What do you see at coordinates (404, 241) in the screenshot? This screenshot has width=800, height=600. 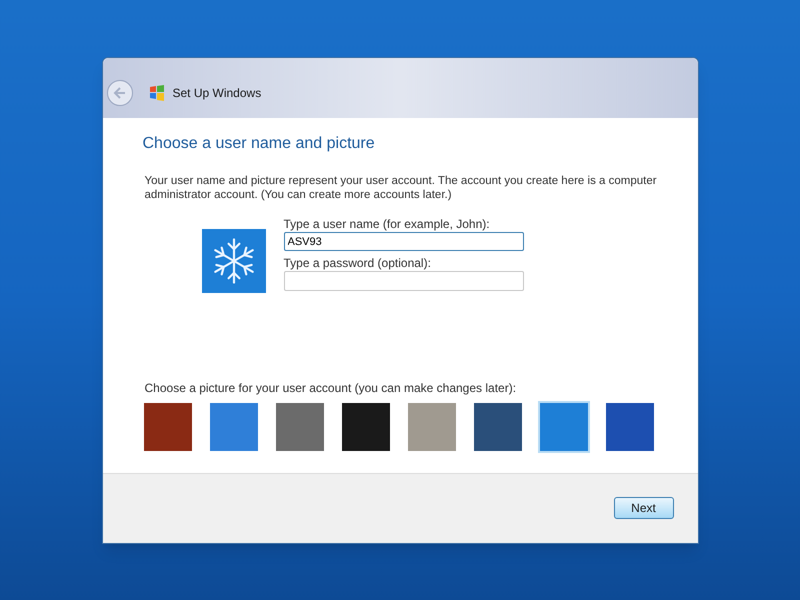 I see `username-field: ASV93` at bounding box center [404, 241].